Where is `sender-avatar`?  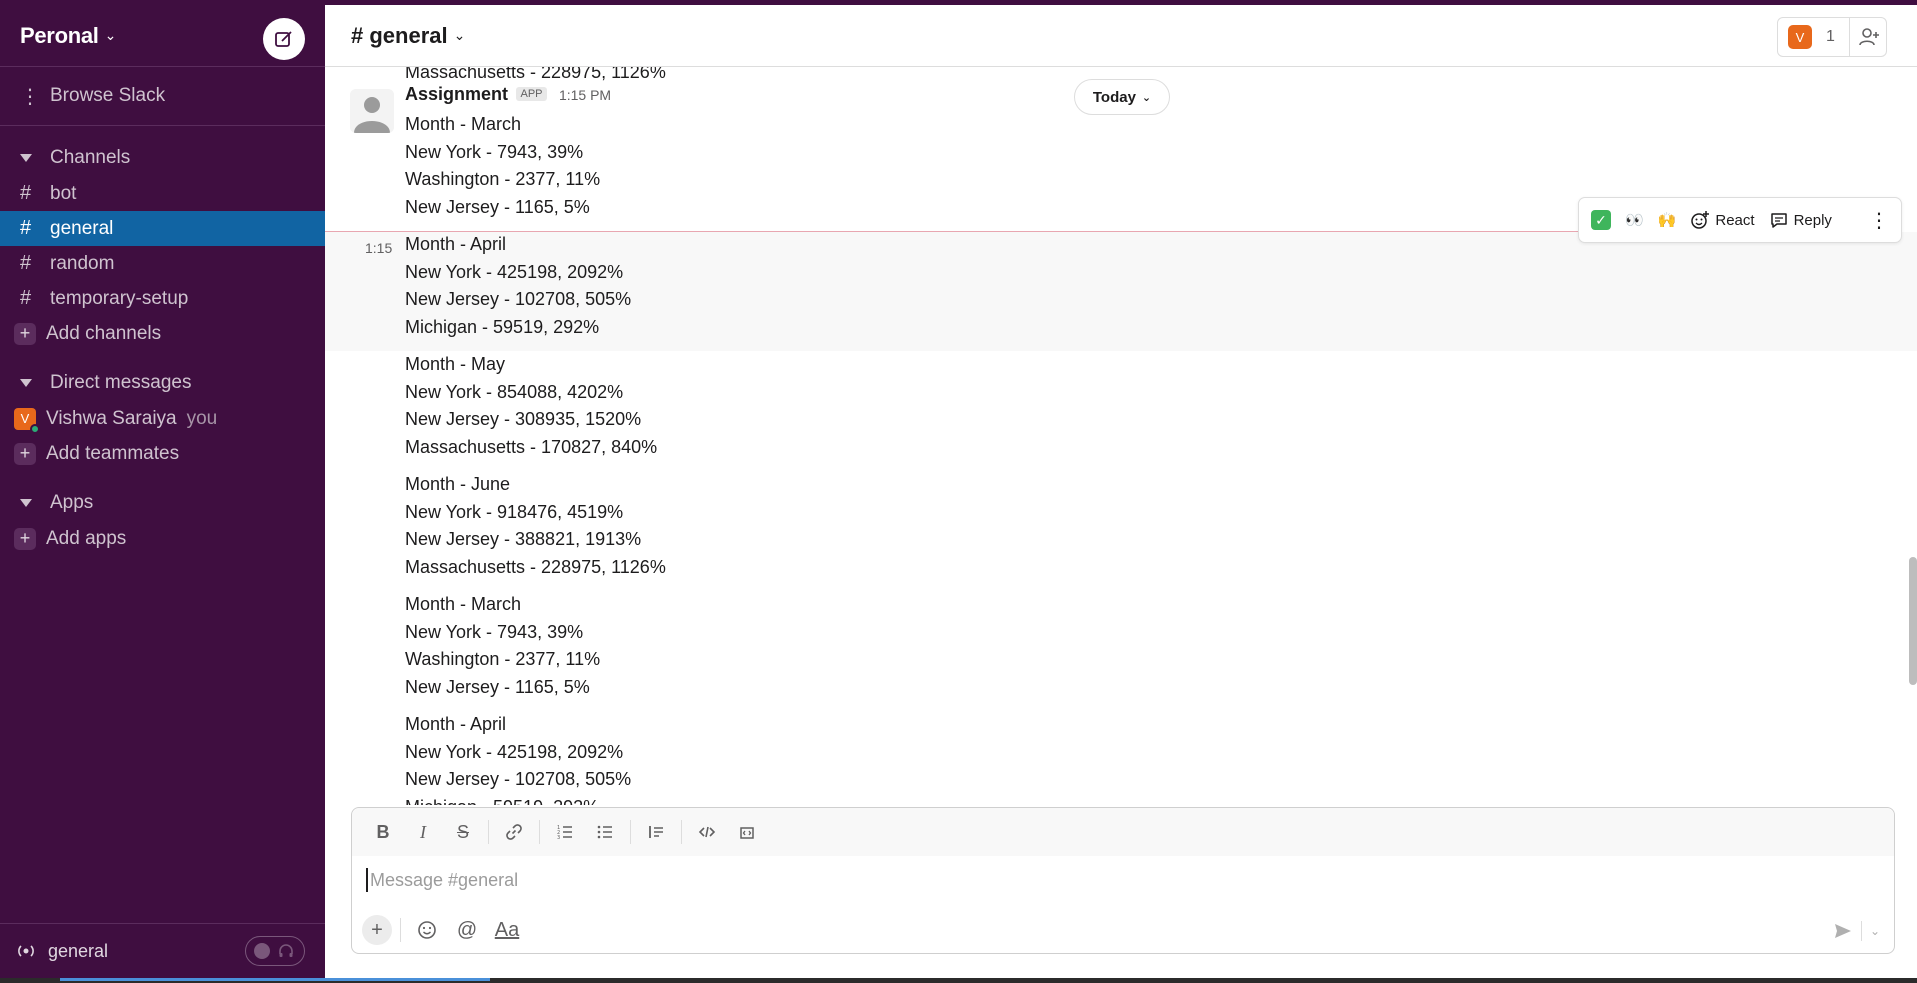 sender-avatar is located at coordinates (372, 111).